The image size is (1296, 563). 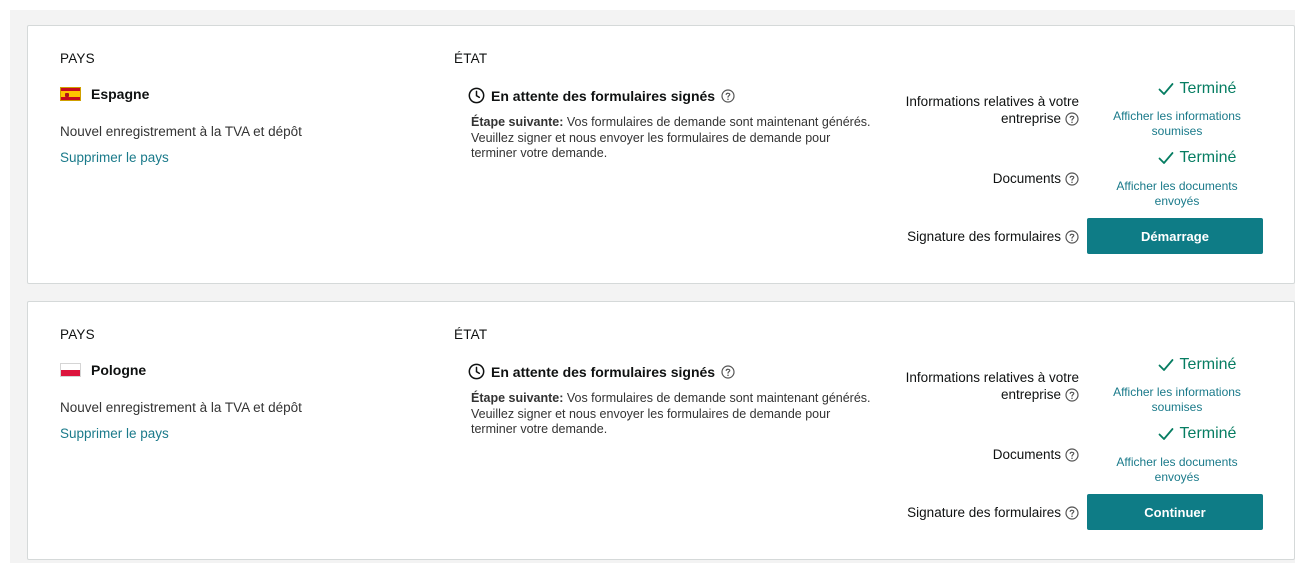 What do you see at coordinates (70, 94) in the screenshot?
I see `spain-flag-icon` at bounding box center [70, 94].